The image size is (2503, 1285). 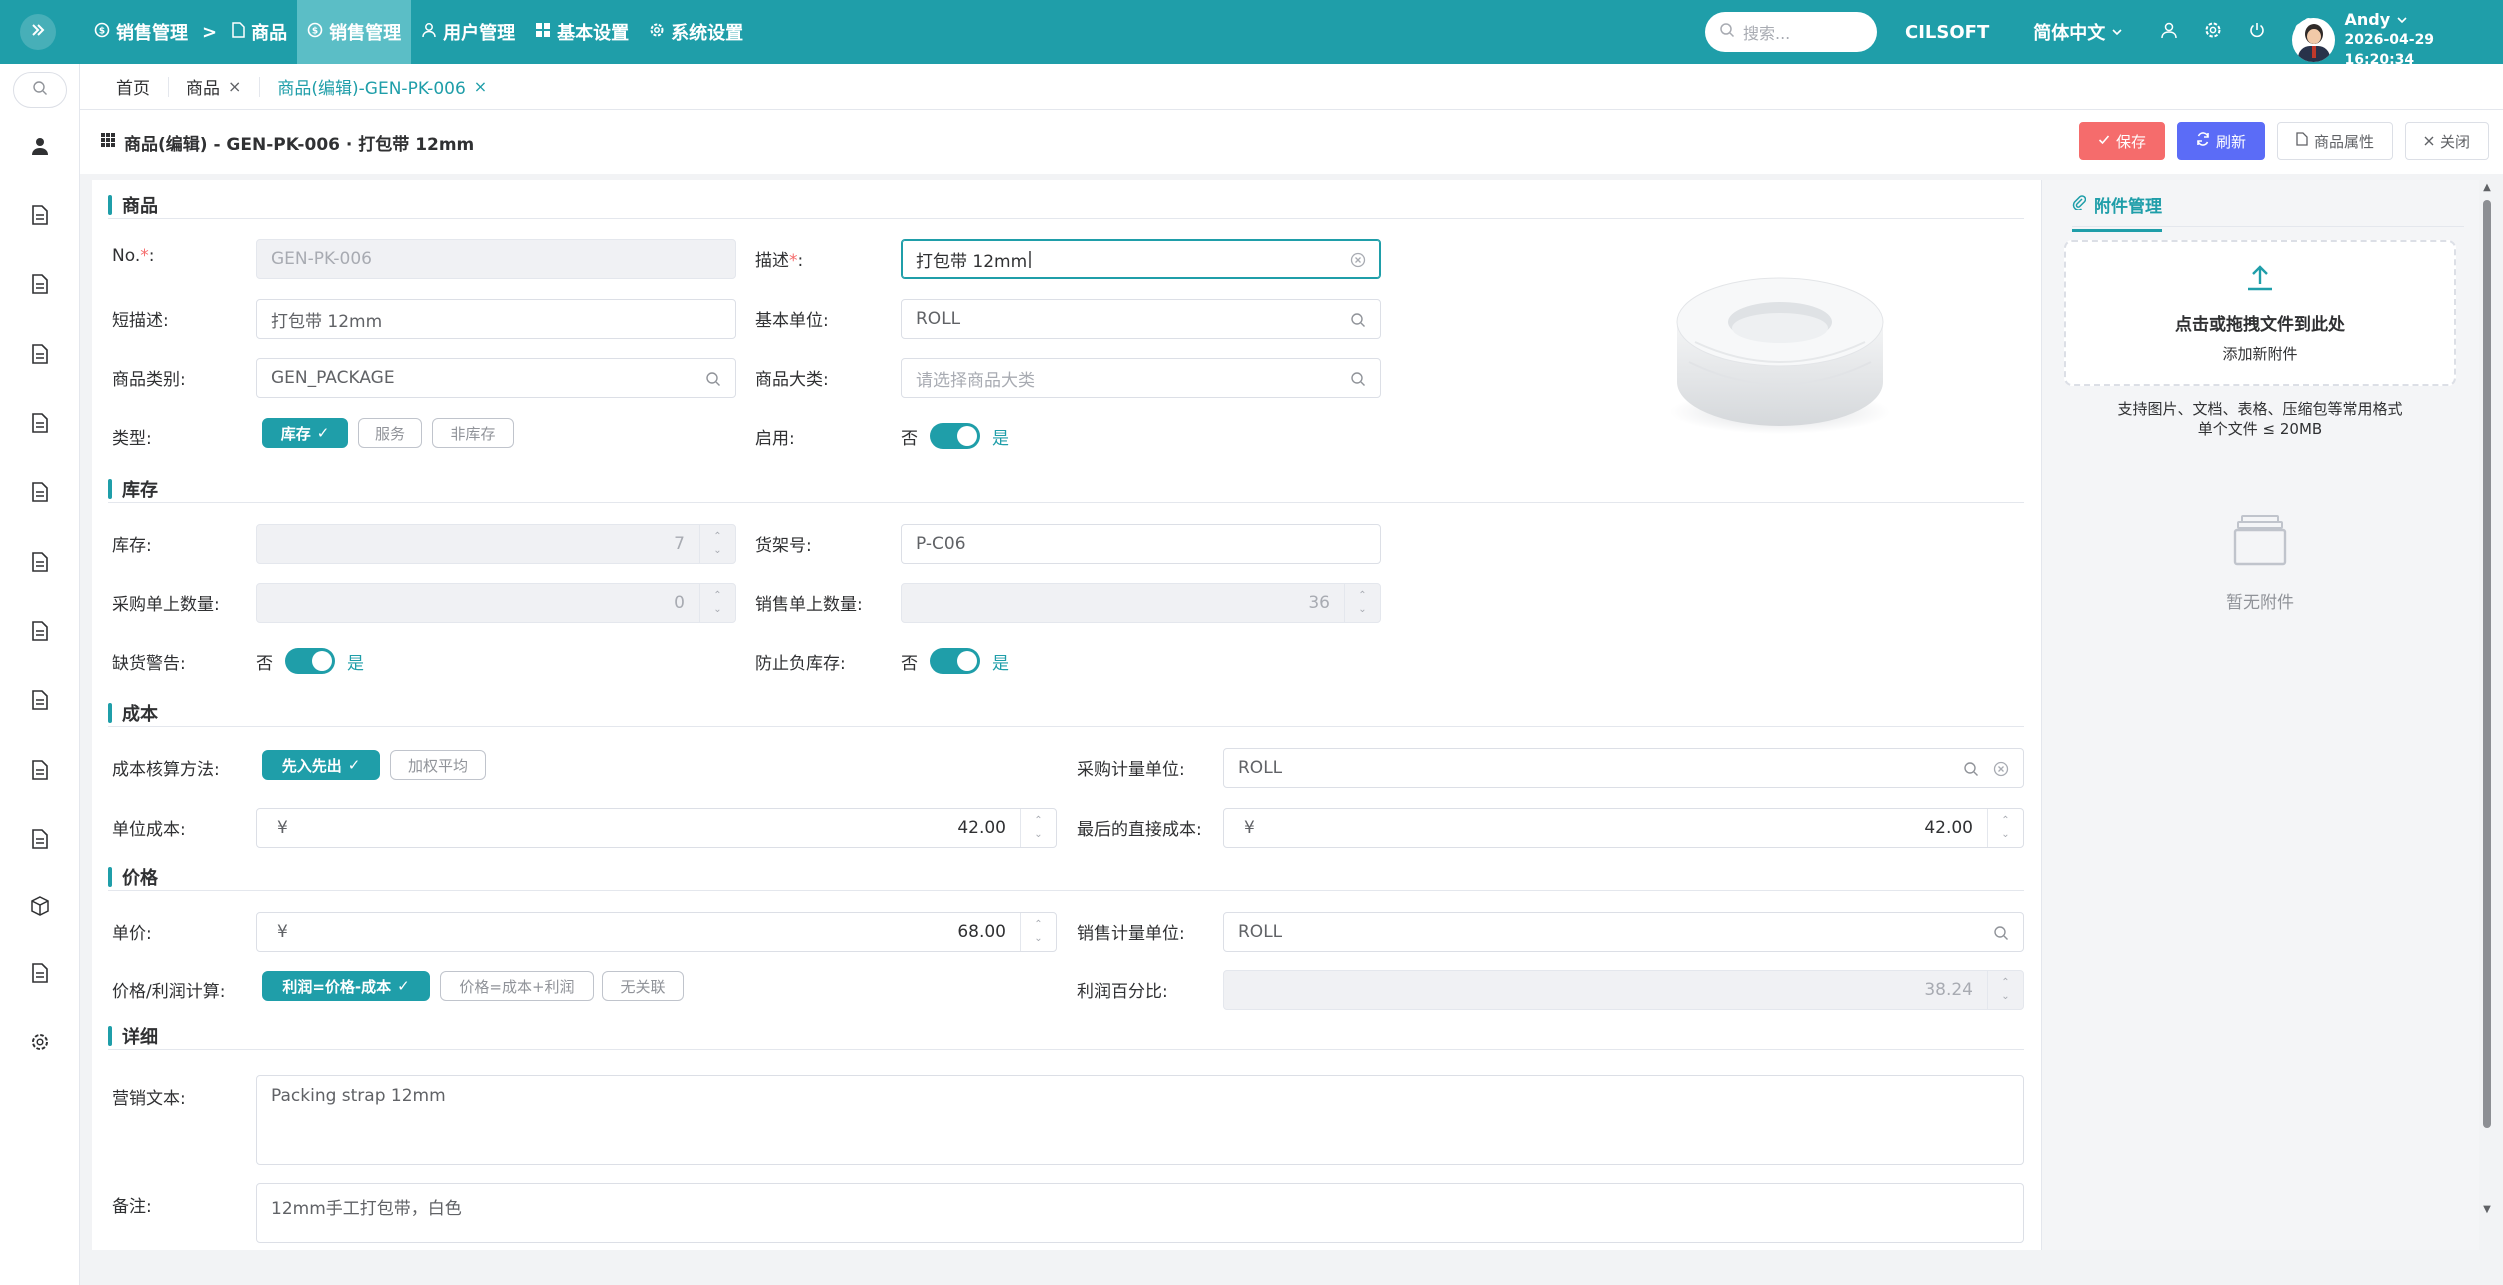 I want to click on calc-option-profit: 利润=价格-成本 ✓, so click(x=346, y=986).